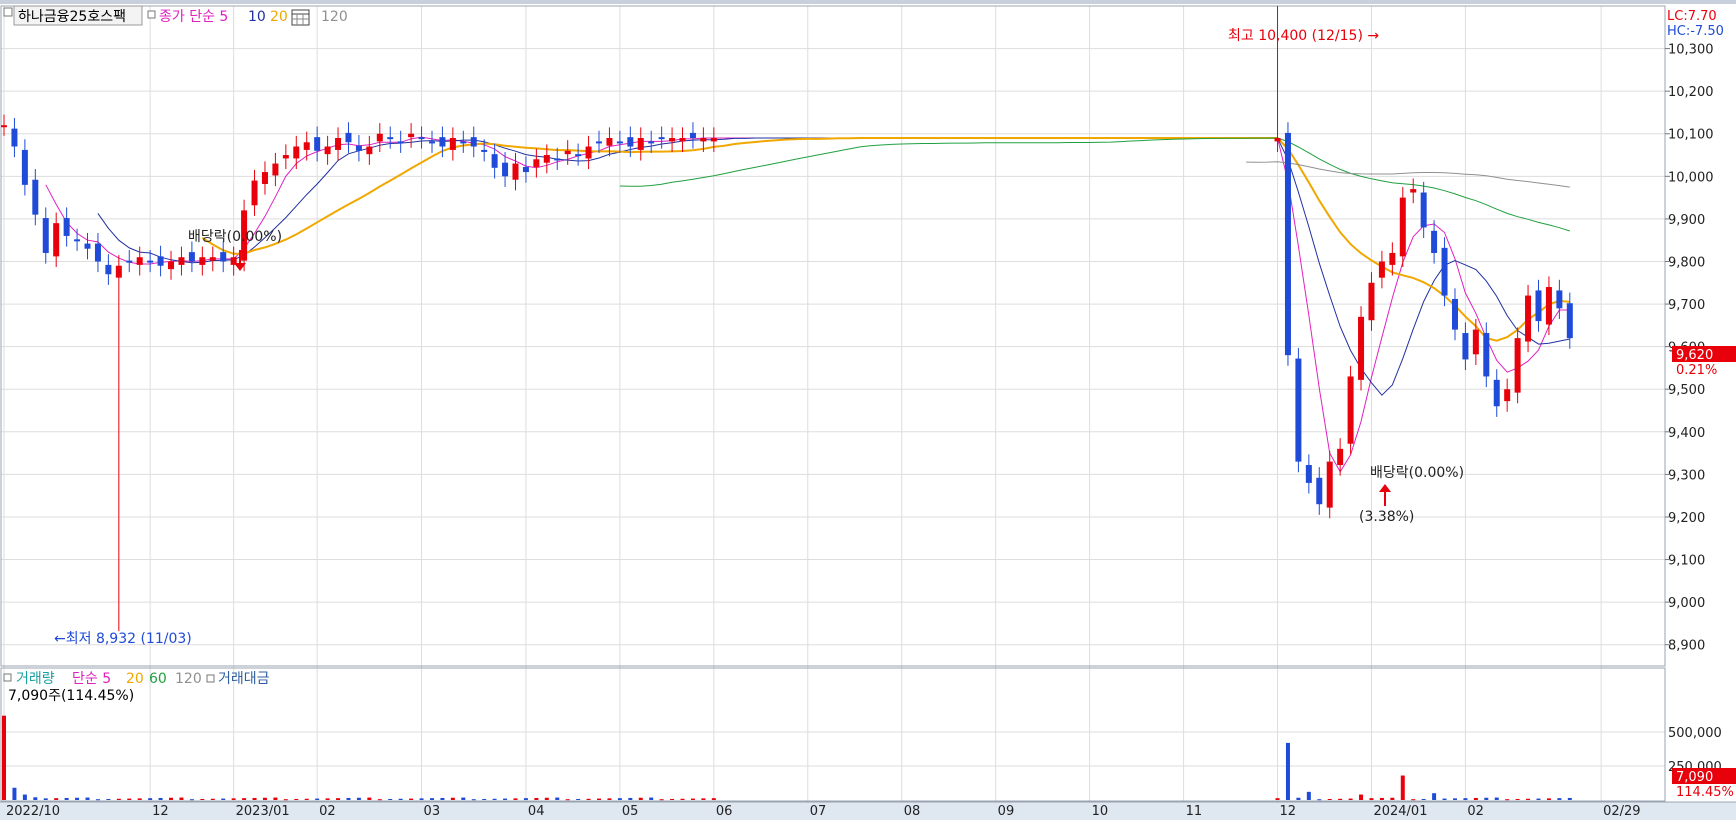 The image size is (1736, 824). What do you see at coordinates (1006, 811) in the screenshot?
I see `date-tick-label: 09` at bounding box center [1006, 811].